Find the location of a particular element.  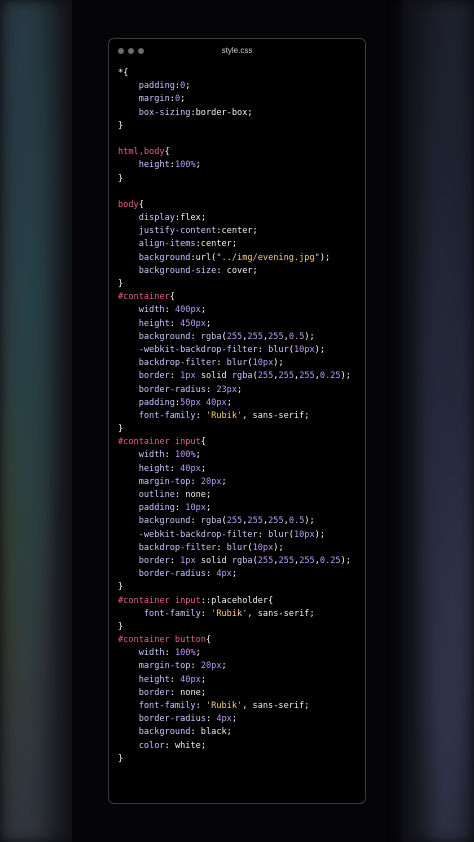

code-token: background is located at coordinates (154, 732).